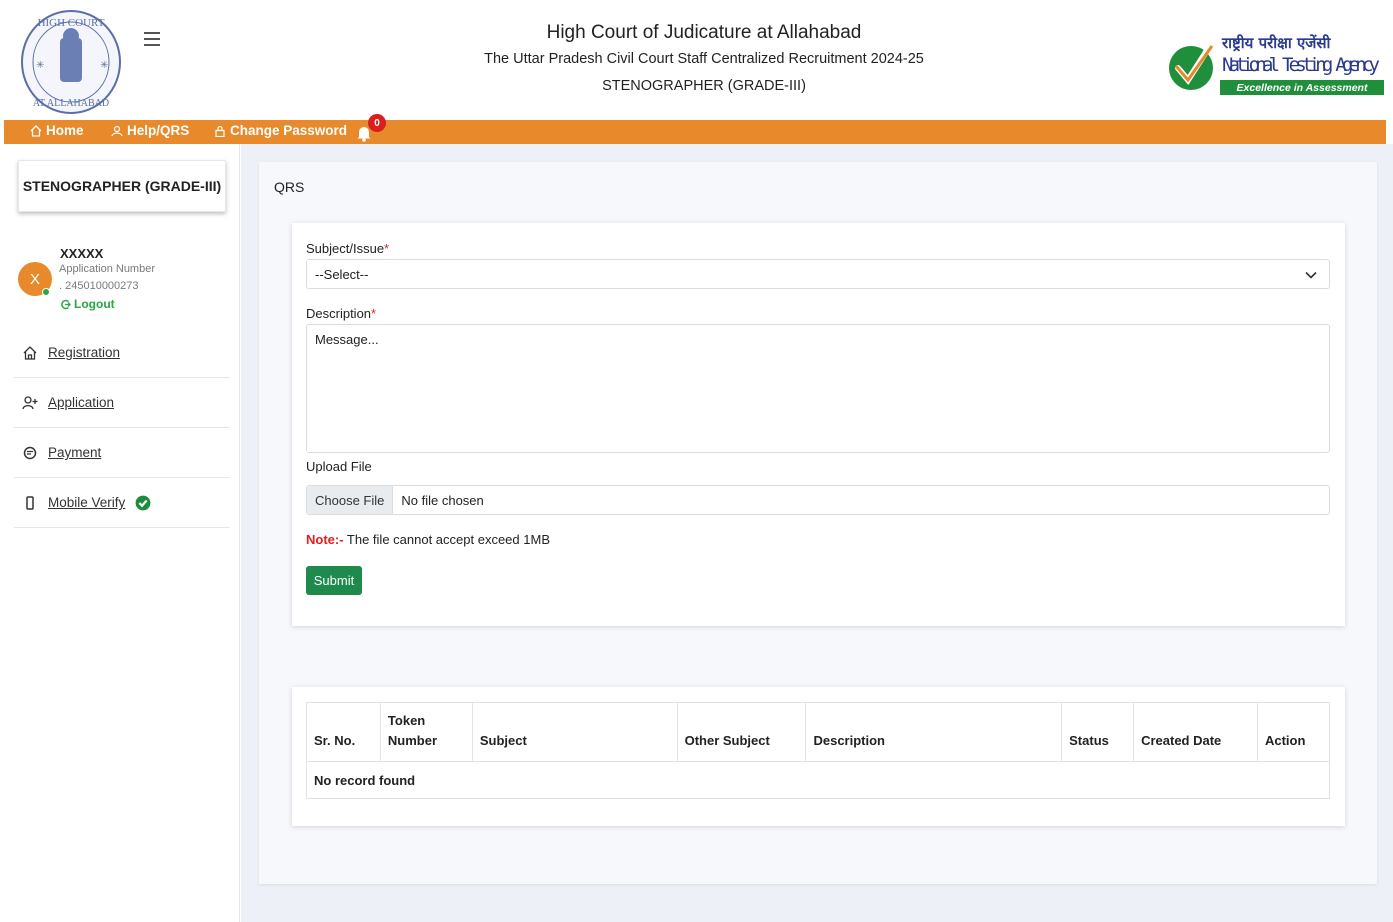 The height and width of the screenshot is (922, 1393). Describe the element at coordinates (348, 248) in the screenshot. I see `subject-label: Subject/Issue*` at that location.